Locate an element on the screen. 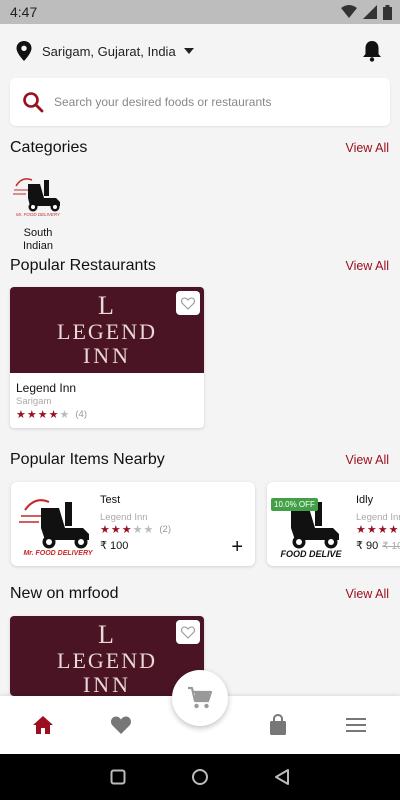  restaurant-info: Legend Inn Sarigam ★ ★ ★ ★ ★ (4) is located at coordinates (107, 400).